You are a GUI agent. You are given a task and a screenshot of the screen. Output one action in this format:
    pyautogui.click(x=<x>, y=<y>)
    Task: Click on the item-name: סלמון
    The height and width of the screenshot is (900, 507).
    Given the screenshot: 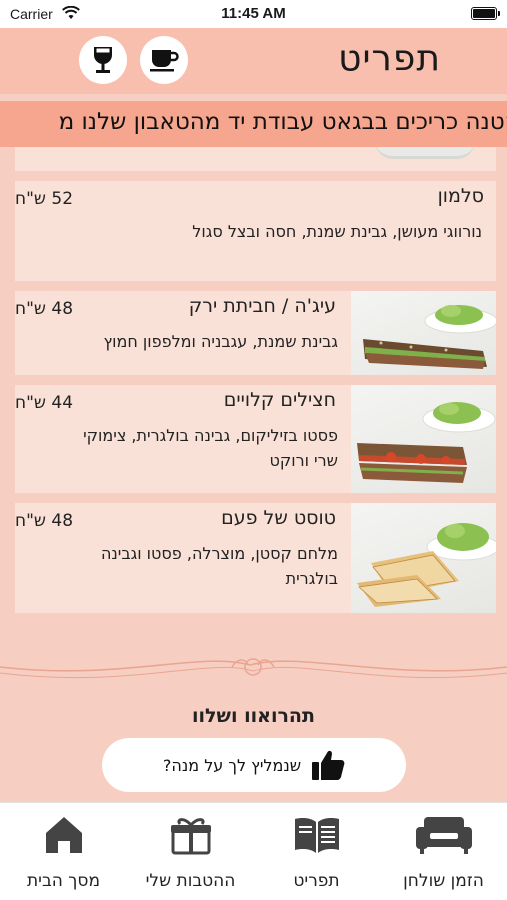 What is the action you would take?
    pyautogui.click(x=460, y=196)
    